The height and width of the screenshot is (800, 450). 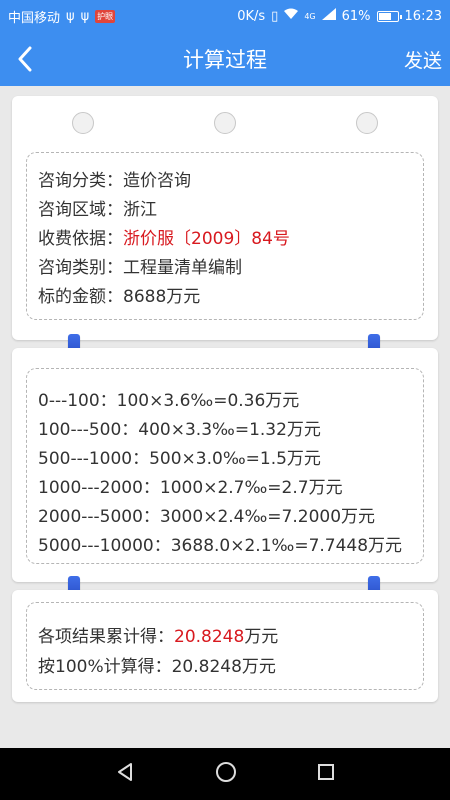 What do you see at coordinates (225, 16) in the screenshot?
I see `status-bar: 中国移动 ψ ψ 护眼 0K/s ▯ 4G 61% 16:23` at bounding box center [225, 16].